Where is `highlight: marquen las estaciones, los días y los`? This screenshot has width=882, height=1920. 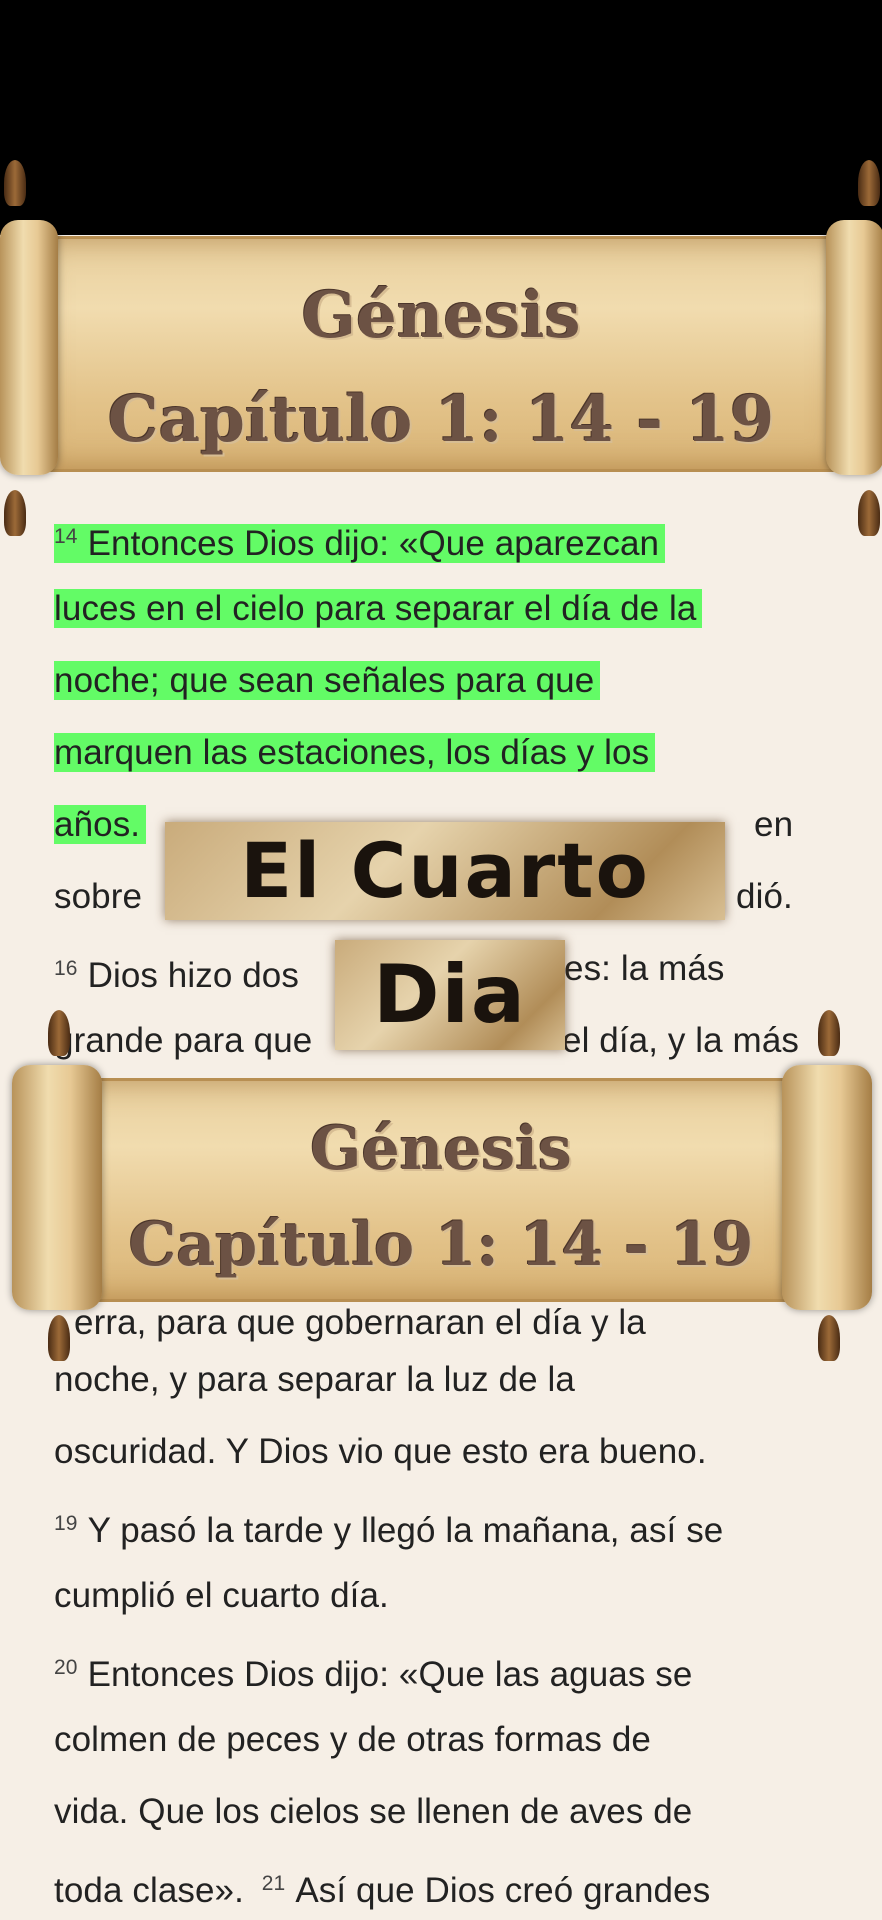
highlight: marquen las estaciones, los días y los is located at coordinates (355, 752).